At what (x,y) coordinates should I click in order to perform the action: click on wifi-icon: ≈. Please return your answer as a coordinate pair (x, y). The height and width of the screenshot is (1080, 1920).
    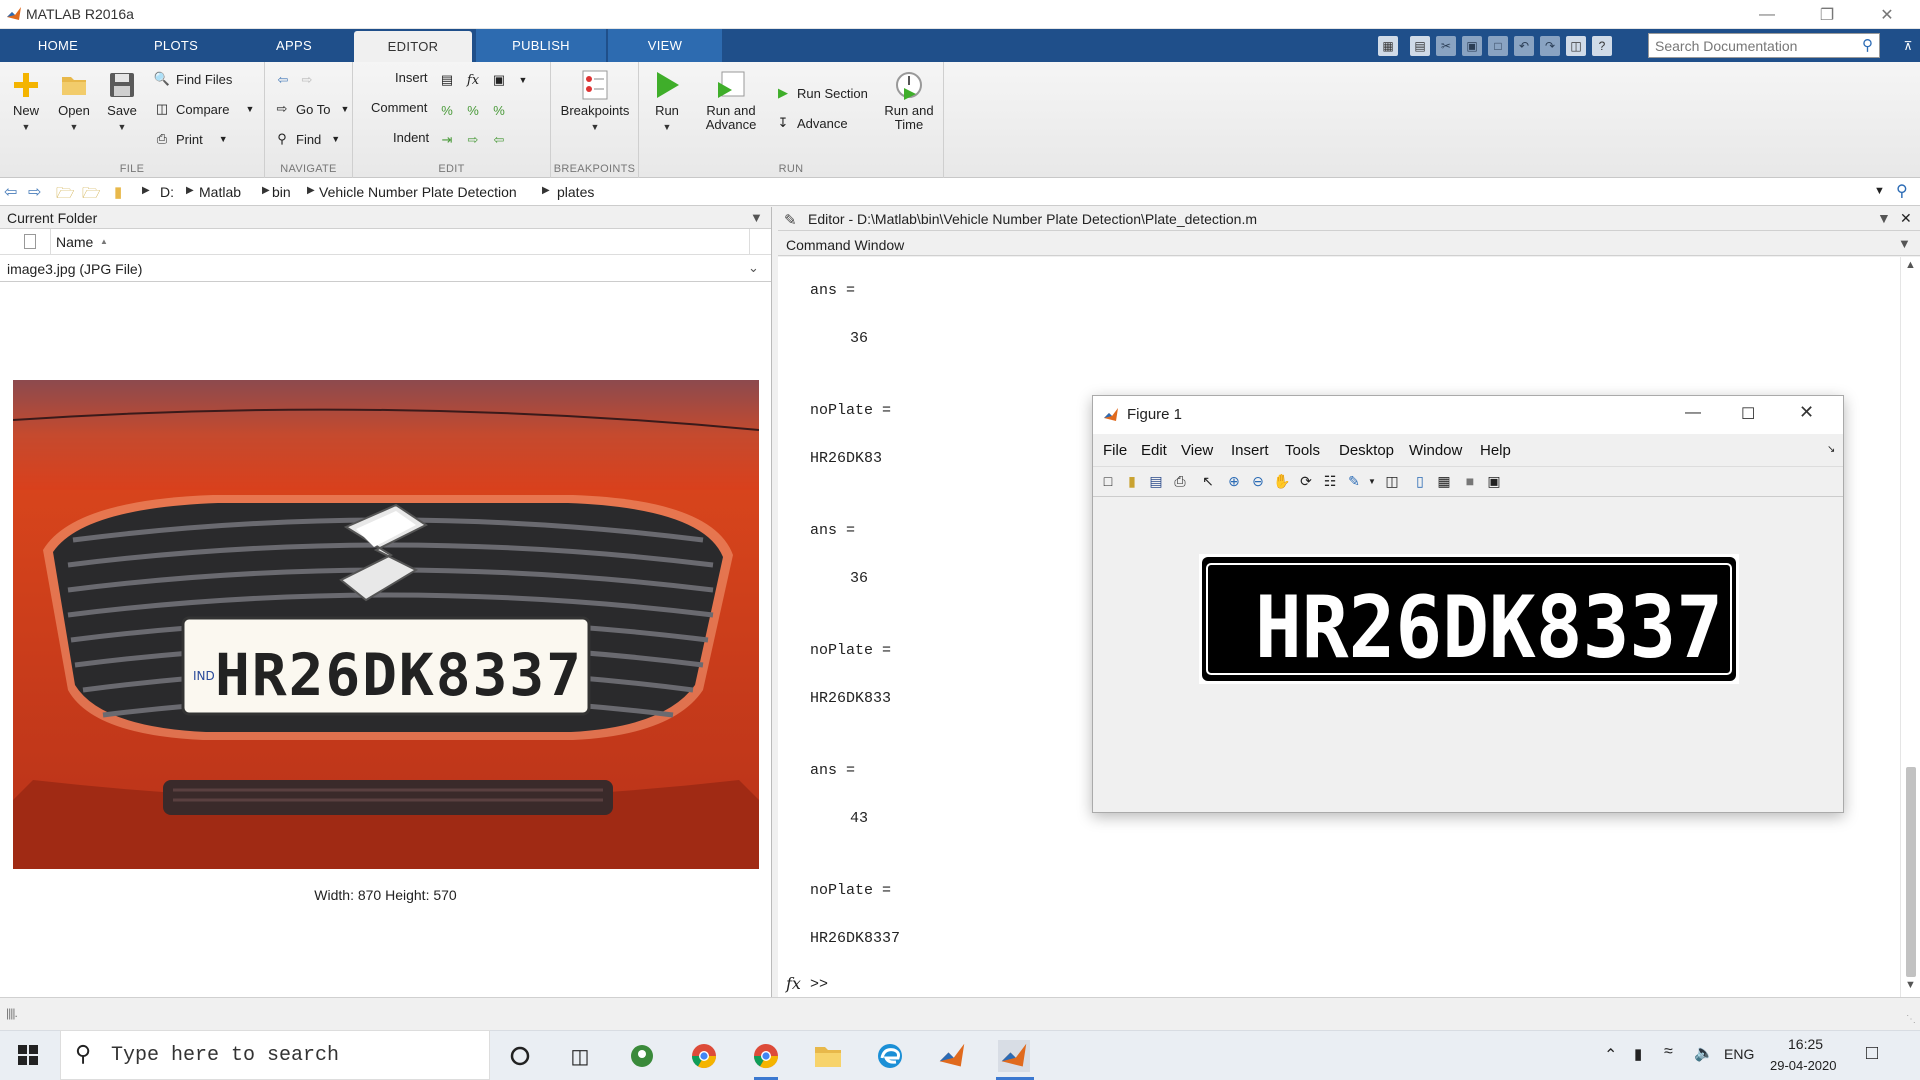
    Looking at the image, I should click on (1668, 1052).